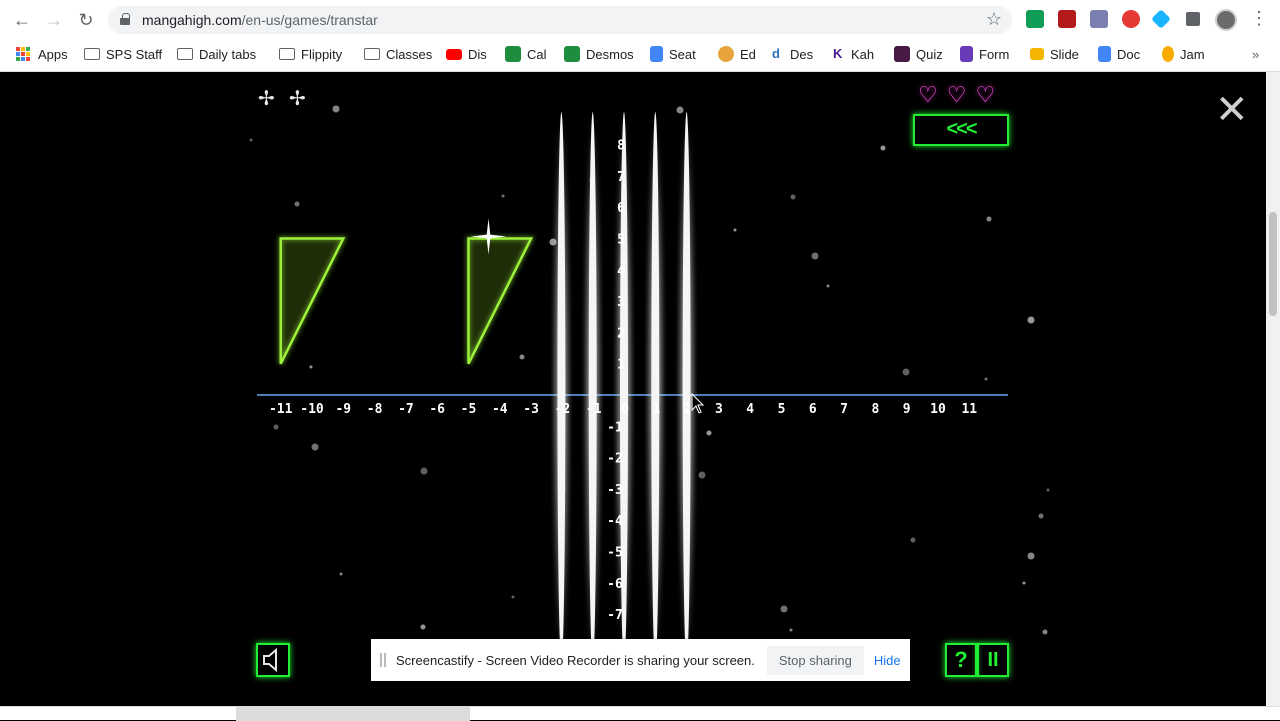 The image size is (1280, 721). Describe the element at coordinates (406, 409) in the screenshot. I see `x-tick-label: -7` at that location.